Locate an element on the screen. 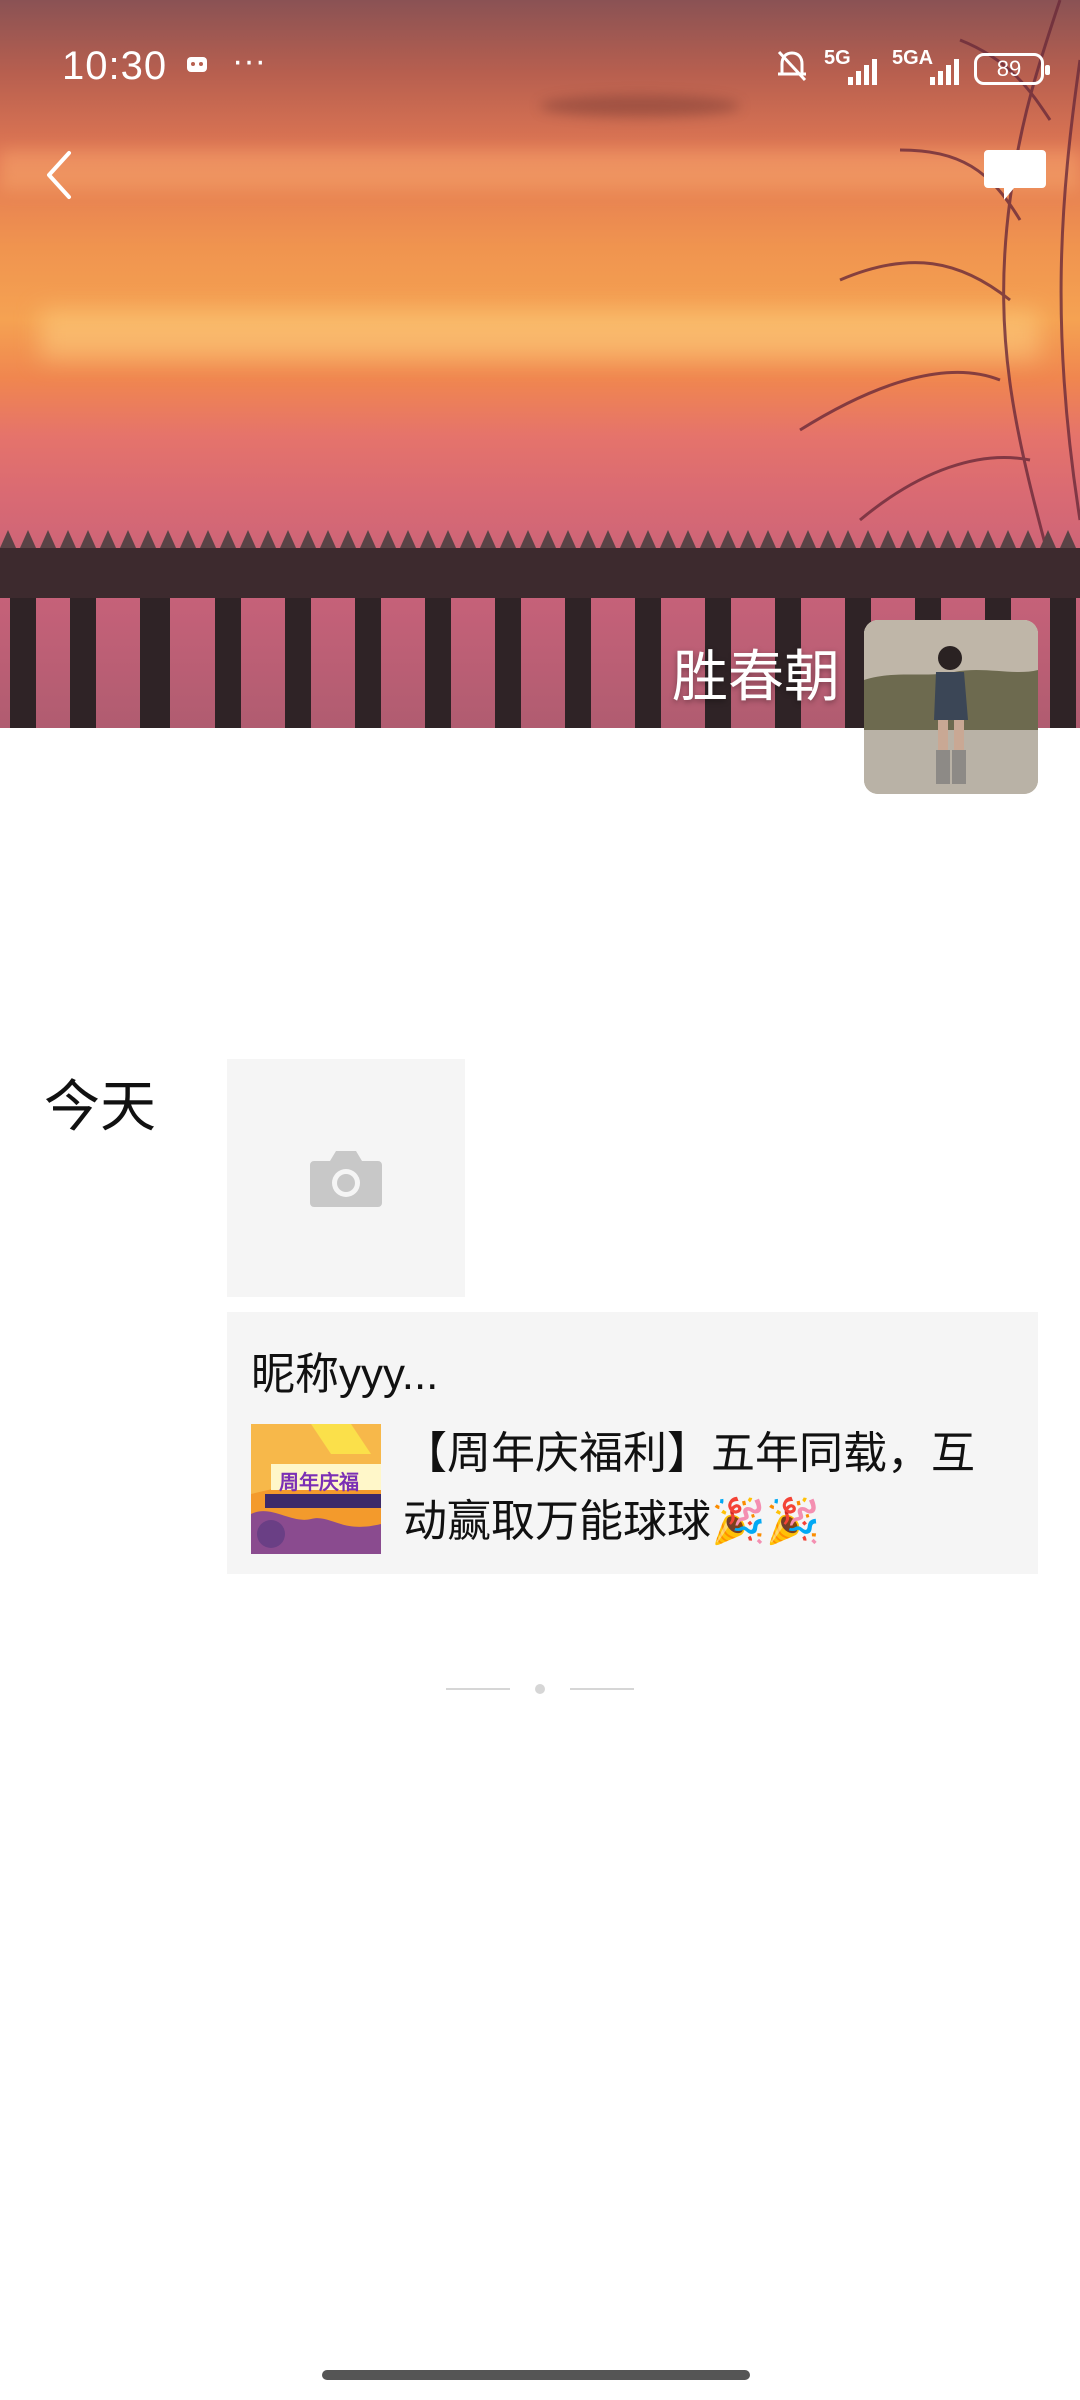 This screenshot has width=1080, height=2400. status-bar: 10:30 ··· 5G 5GA 89 is located at coordinates (540, 68).